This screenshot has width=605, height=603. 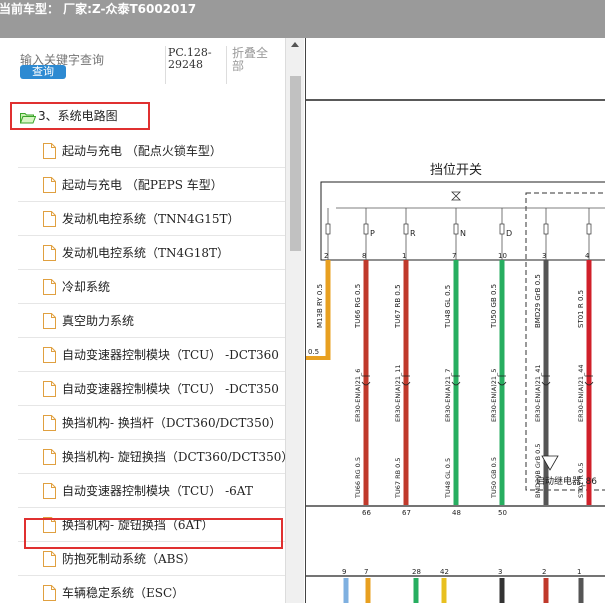 I want to click on tree-item: 起动与充电 （配点火锁车型）, so click(x=151, y=151).